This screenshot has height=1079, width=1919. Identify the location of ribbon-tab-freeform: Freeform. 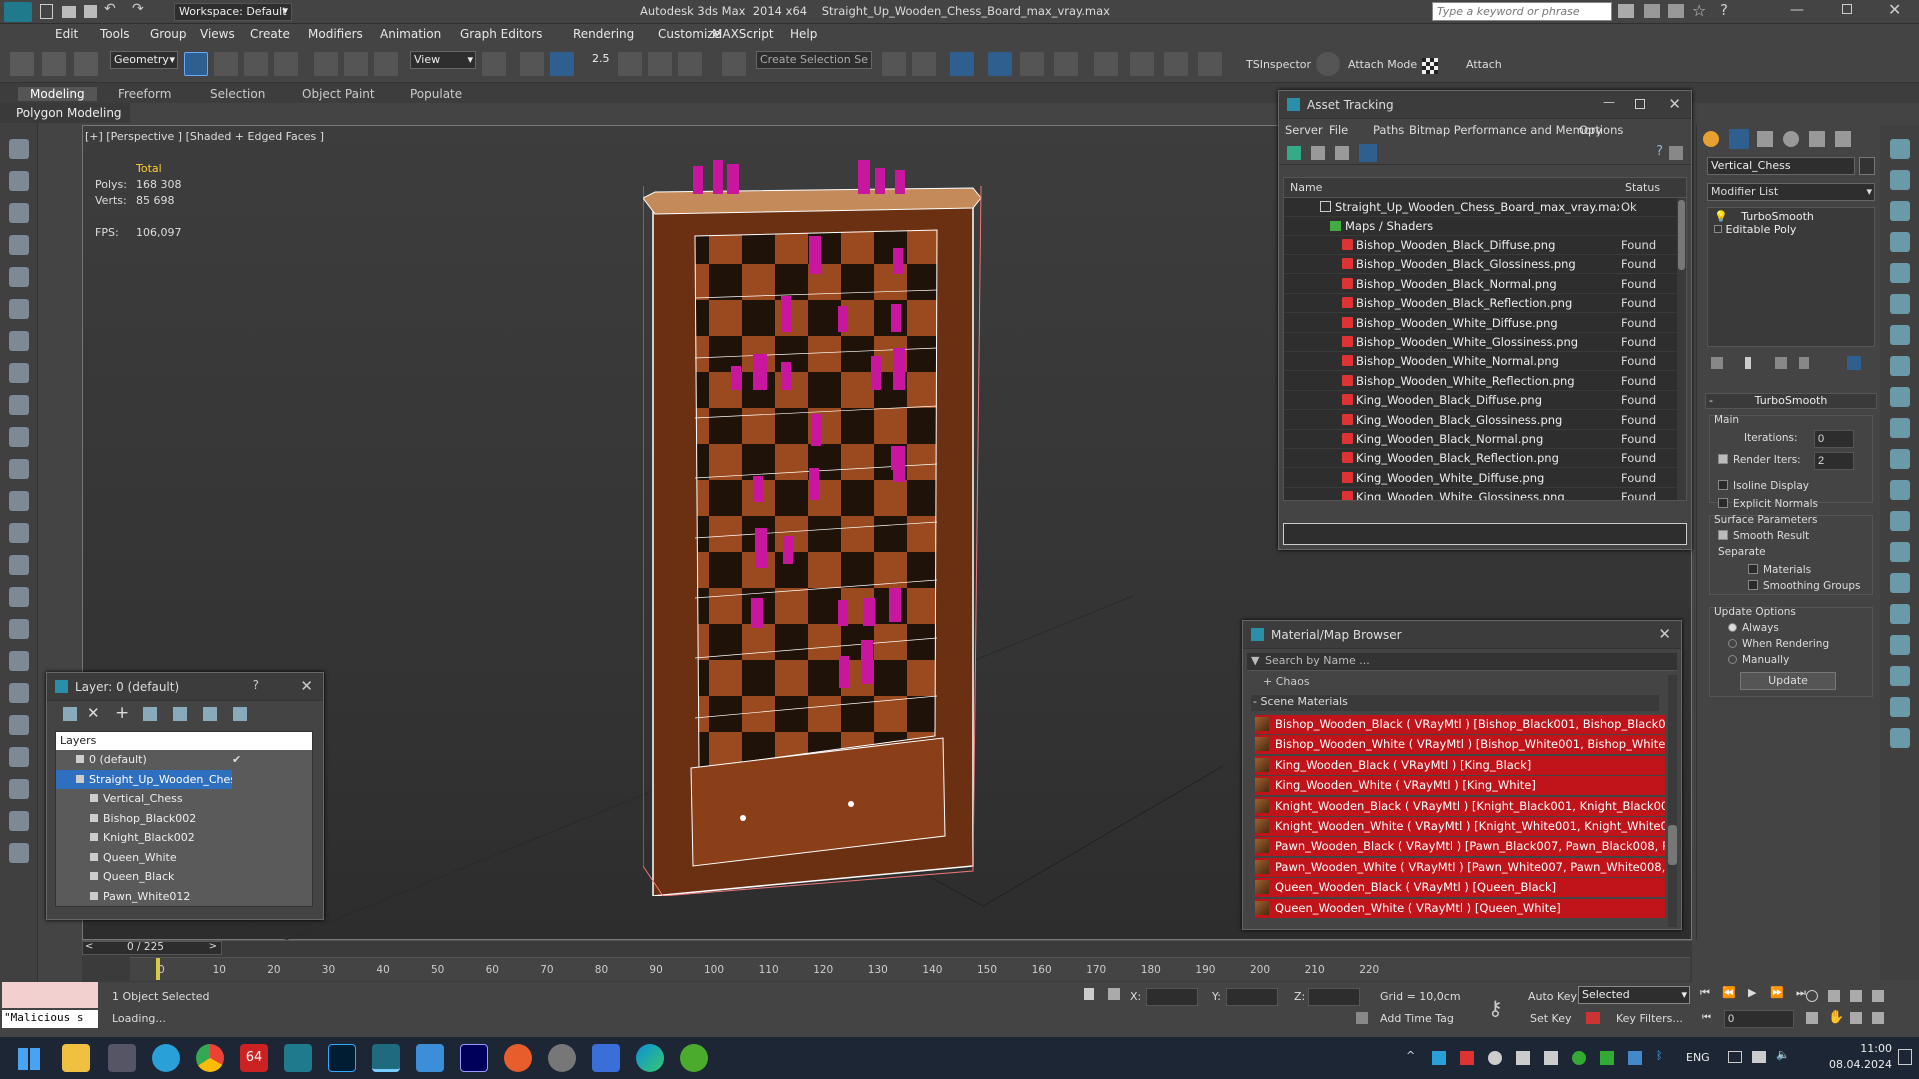
(144, 94).